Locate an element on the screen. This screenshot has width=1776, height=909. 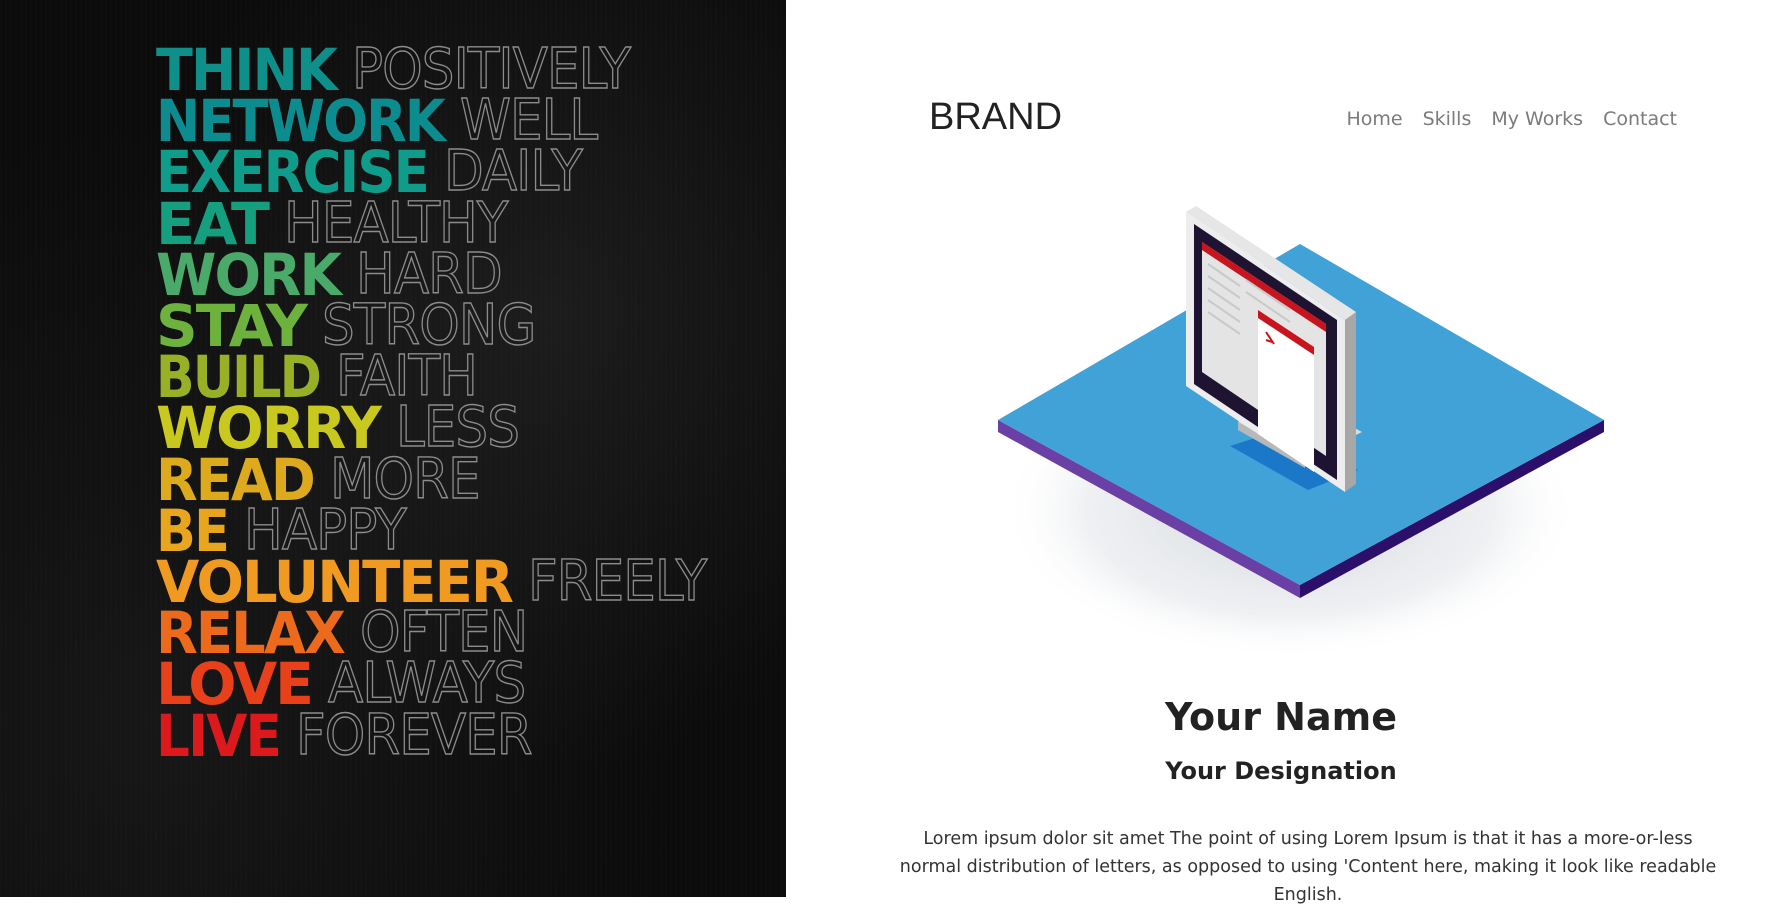
nav-home-link: Home is located at coordinates (1374, 119).